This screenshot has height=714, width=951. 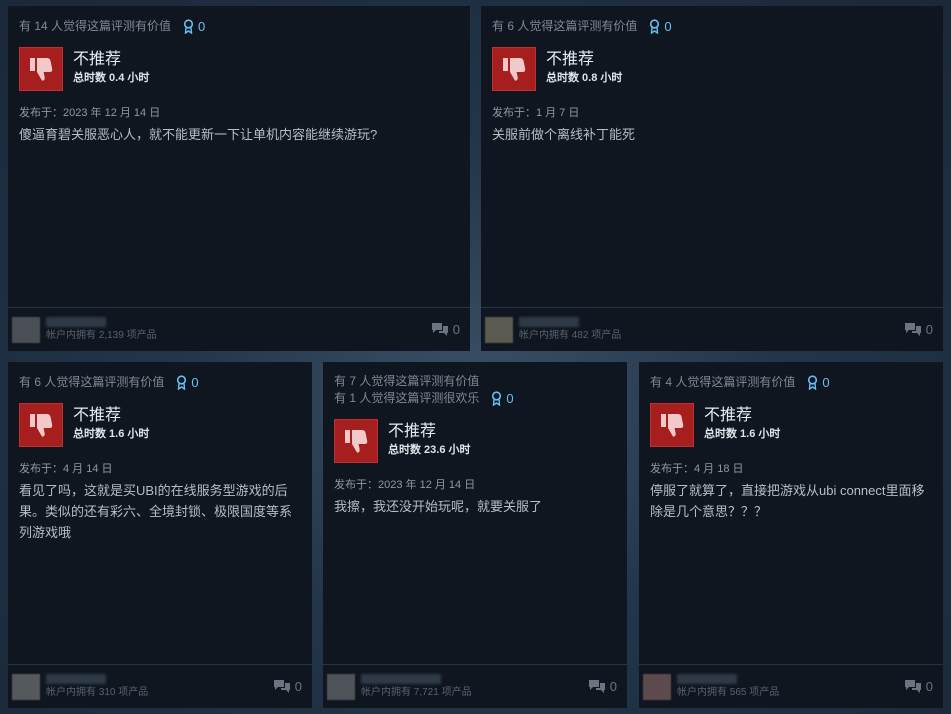 I want to click on helpful-text: 有 4 人觉得这篇评测有价值, so click(x=723, y=382).